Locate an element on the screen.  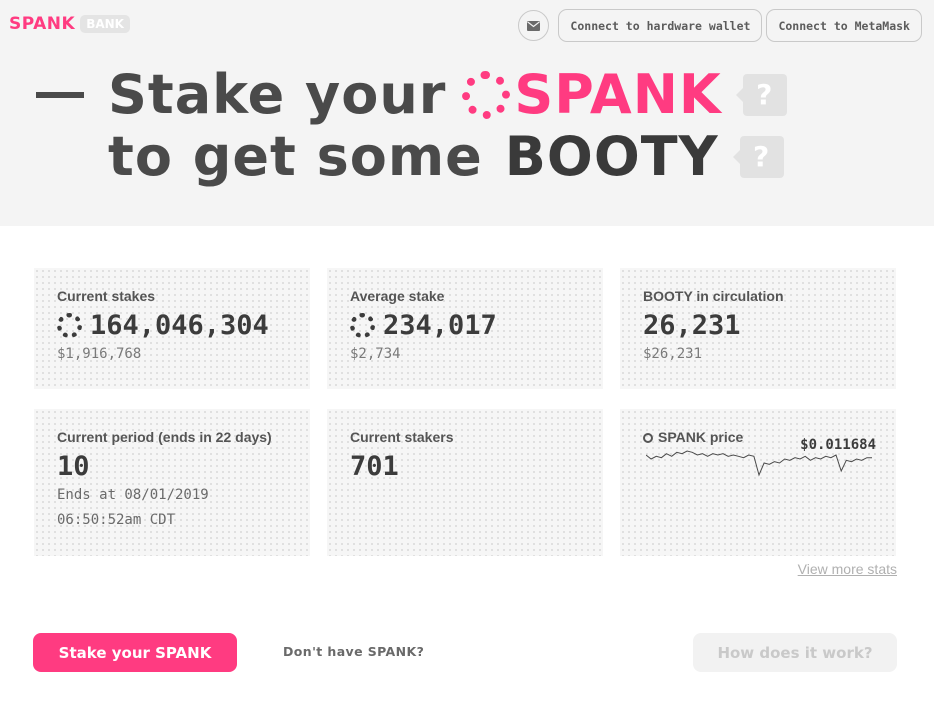
stat-label: Current stakes is located at coordinates (106, 296).